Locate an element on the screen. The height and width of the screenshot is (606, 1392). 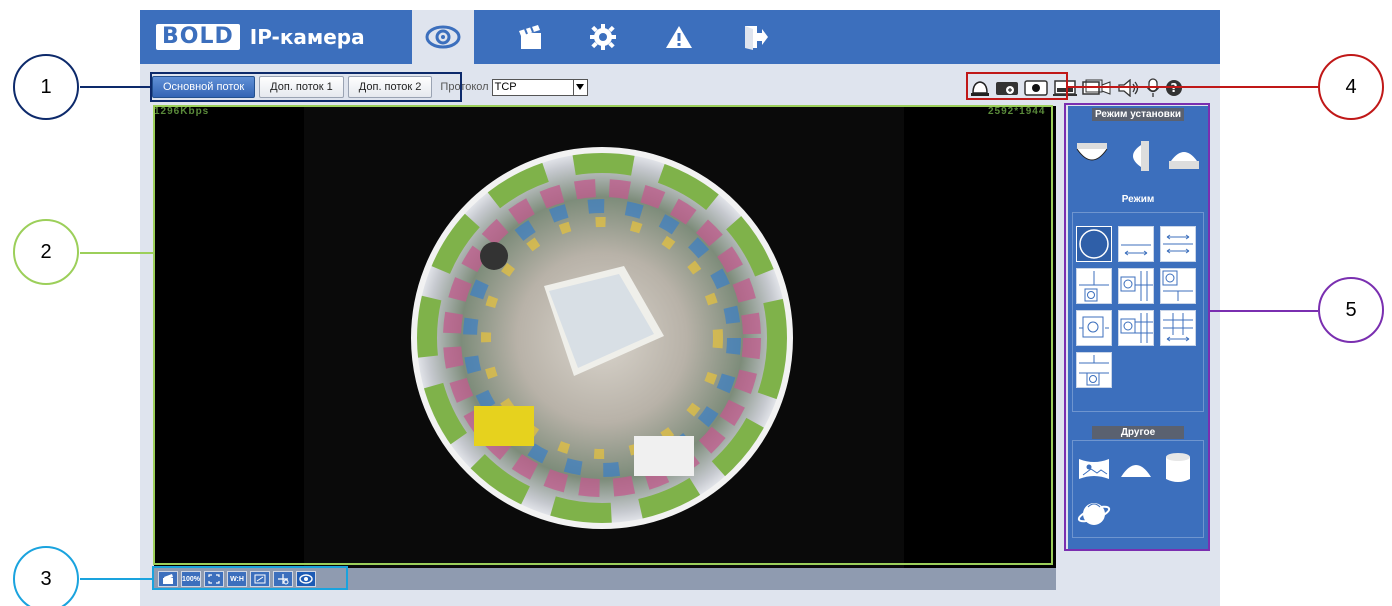
callout-1-line is located at coordinates (116, 87).